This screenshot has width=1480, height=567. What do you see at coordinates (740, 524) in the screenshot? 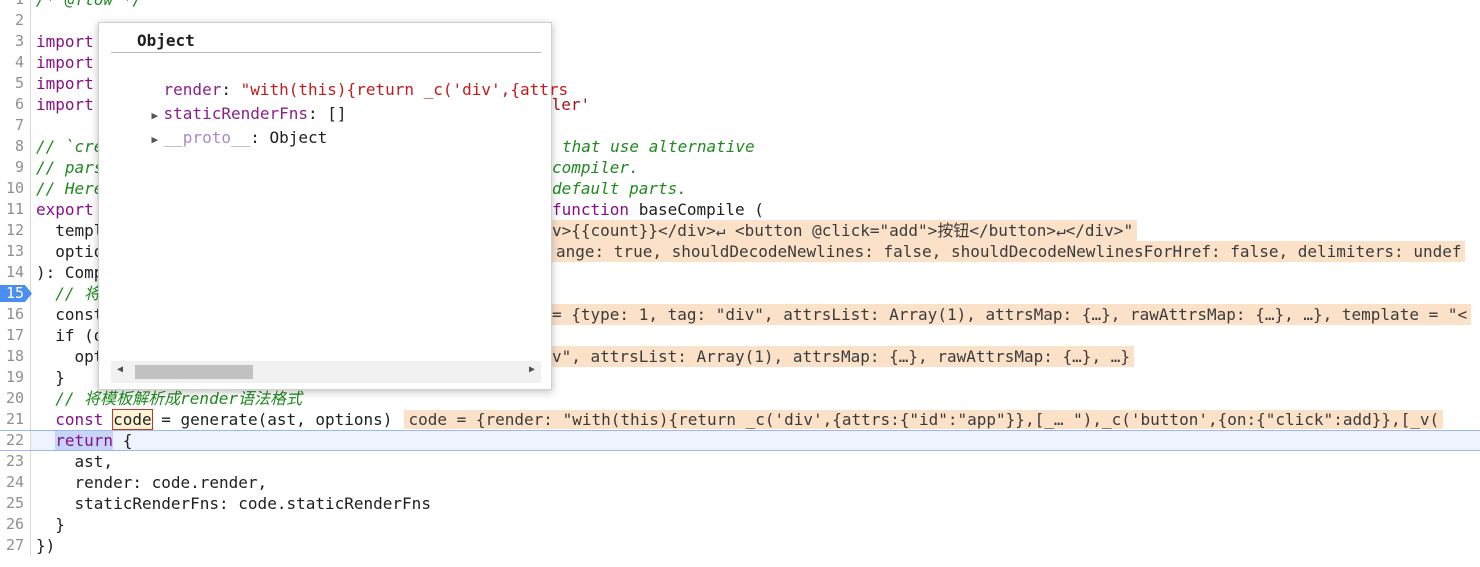
I see `code-line: 26 }` at bounding box center [740, 524].